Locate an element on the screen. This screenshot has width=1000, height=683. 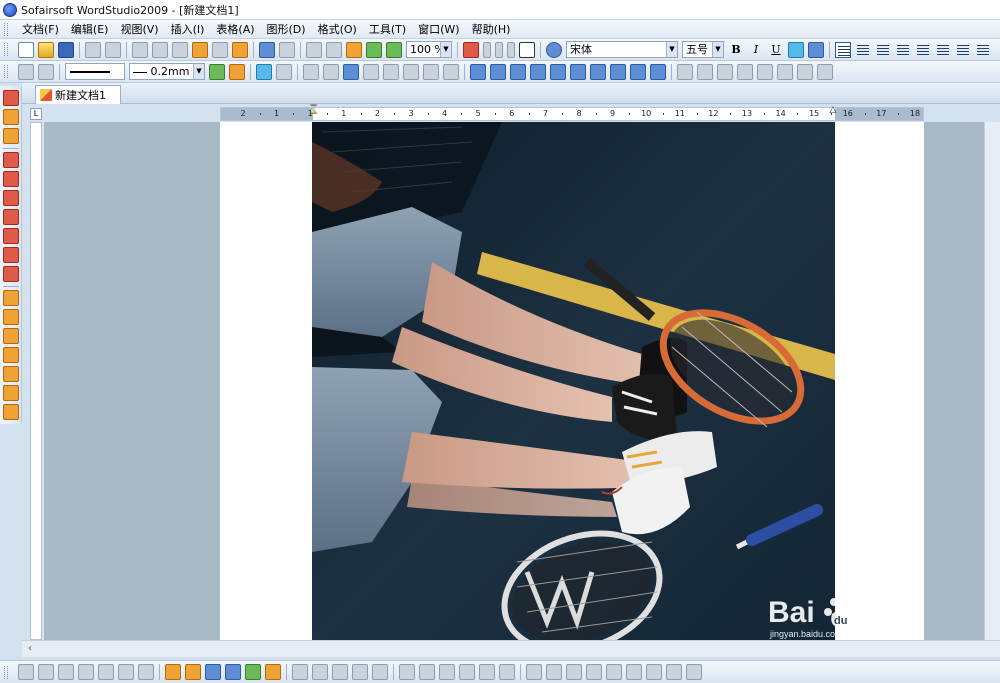
resize-icon is located at coordinates (146, 672).